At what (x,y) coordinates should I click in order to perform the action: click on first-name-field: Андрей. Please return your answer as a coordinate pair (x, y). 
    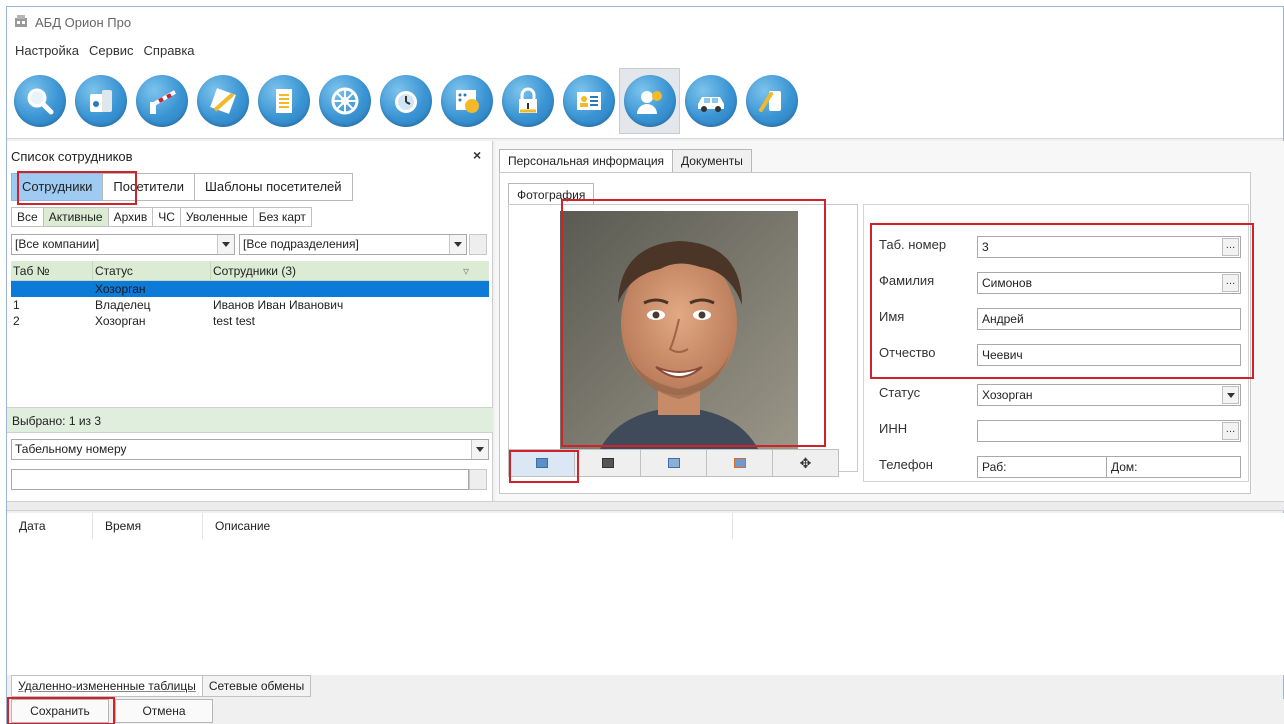
    Looking at the image, I should click on (1109, 319).